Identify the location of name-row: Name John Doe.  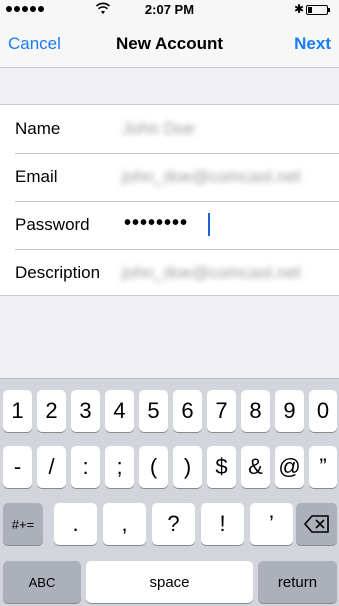
(169, 129).